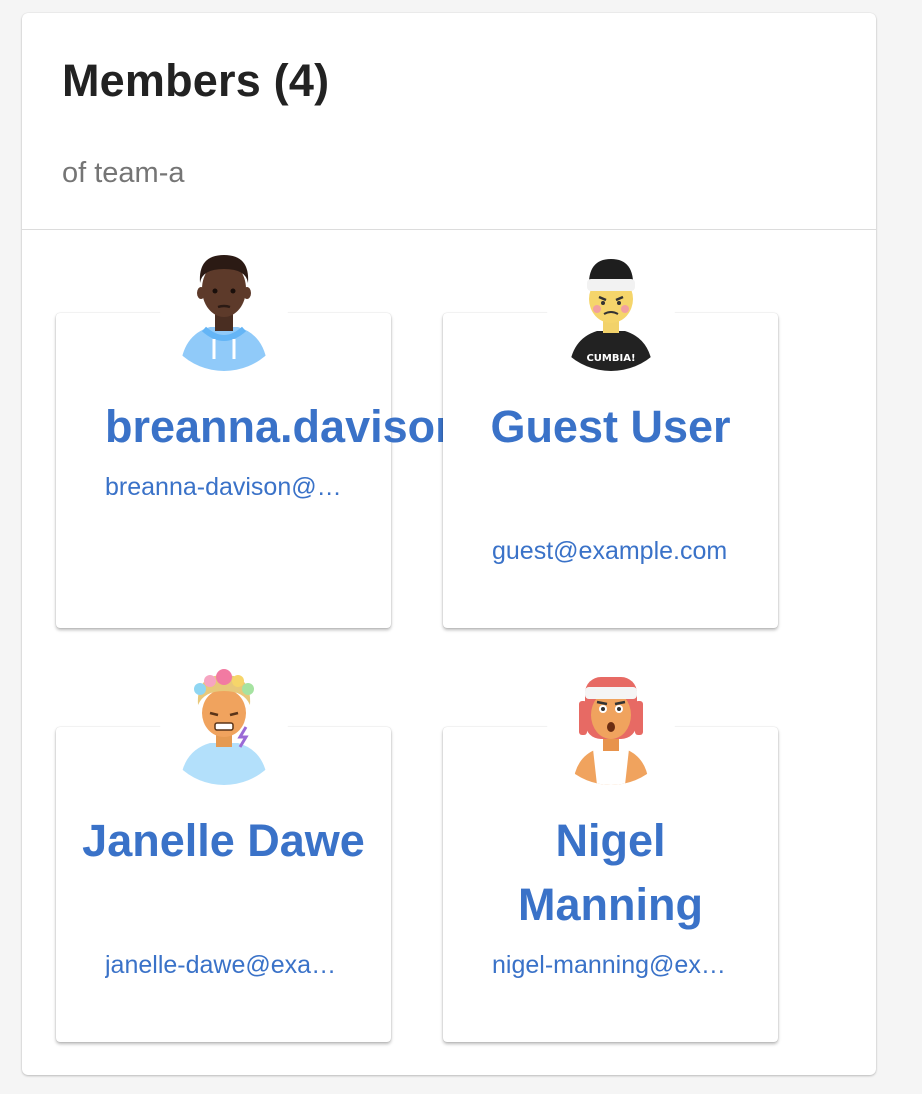 This screenshot has width=922, height=1094. Describe the element at coordinates (196, 80) in the screenshot. I see `panel-title: Members (4)` at that location.